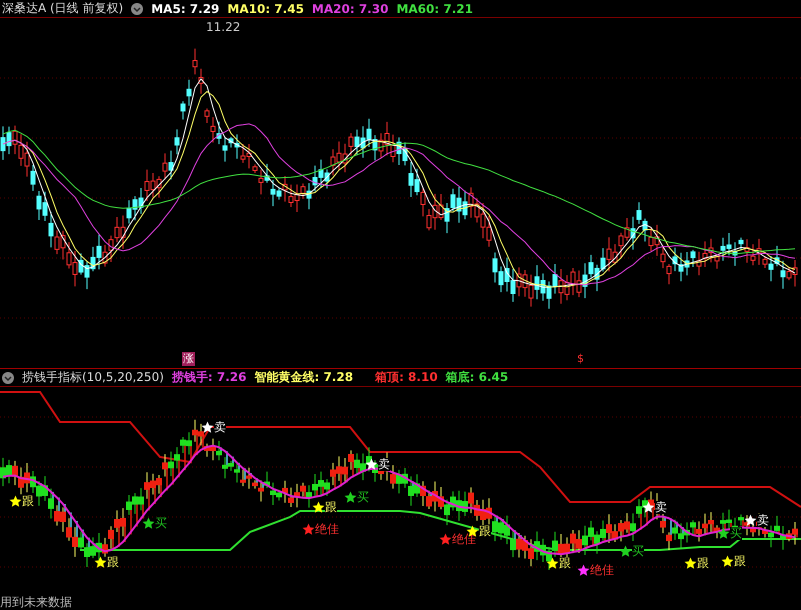 The width and height of the screenshot is (801, 610). What do you see at coordinates (185, 9) in the screenshot?
I see `indicator-value: MA5: 7.29` at bounding box center [185, 9].